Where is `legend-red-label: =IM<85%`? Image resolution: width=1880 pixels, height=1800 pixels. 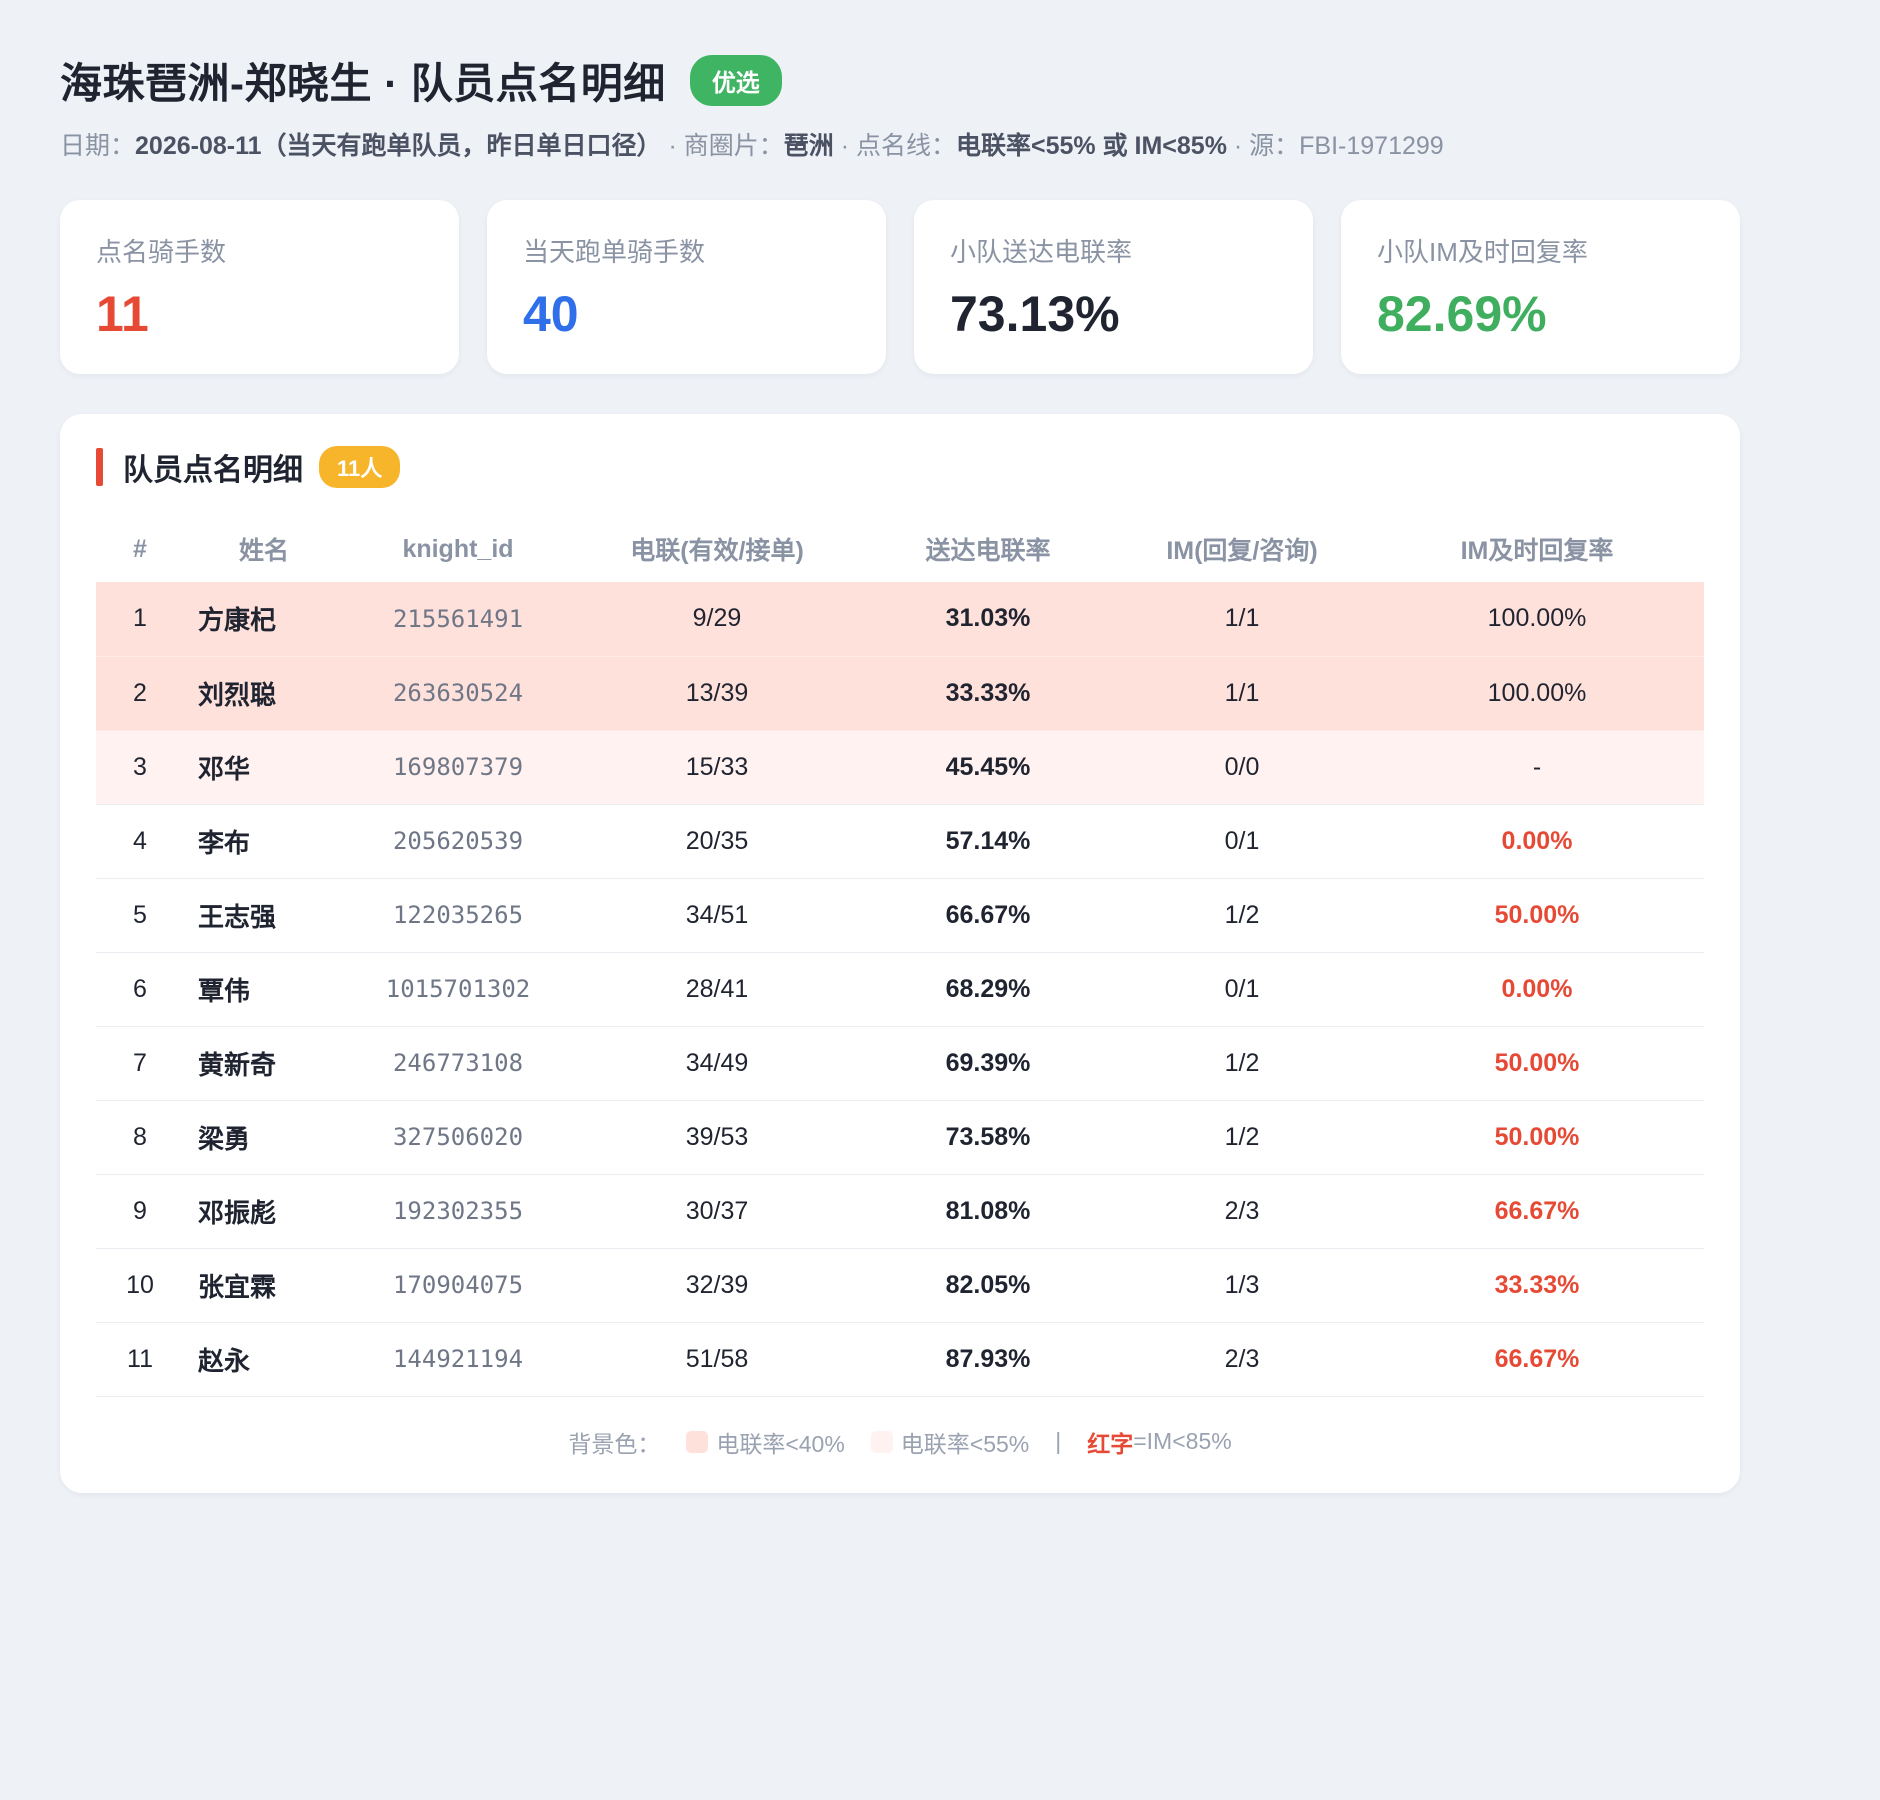 legend-red-label: =IM<85% is located at coordinates (1182, 1441).